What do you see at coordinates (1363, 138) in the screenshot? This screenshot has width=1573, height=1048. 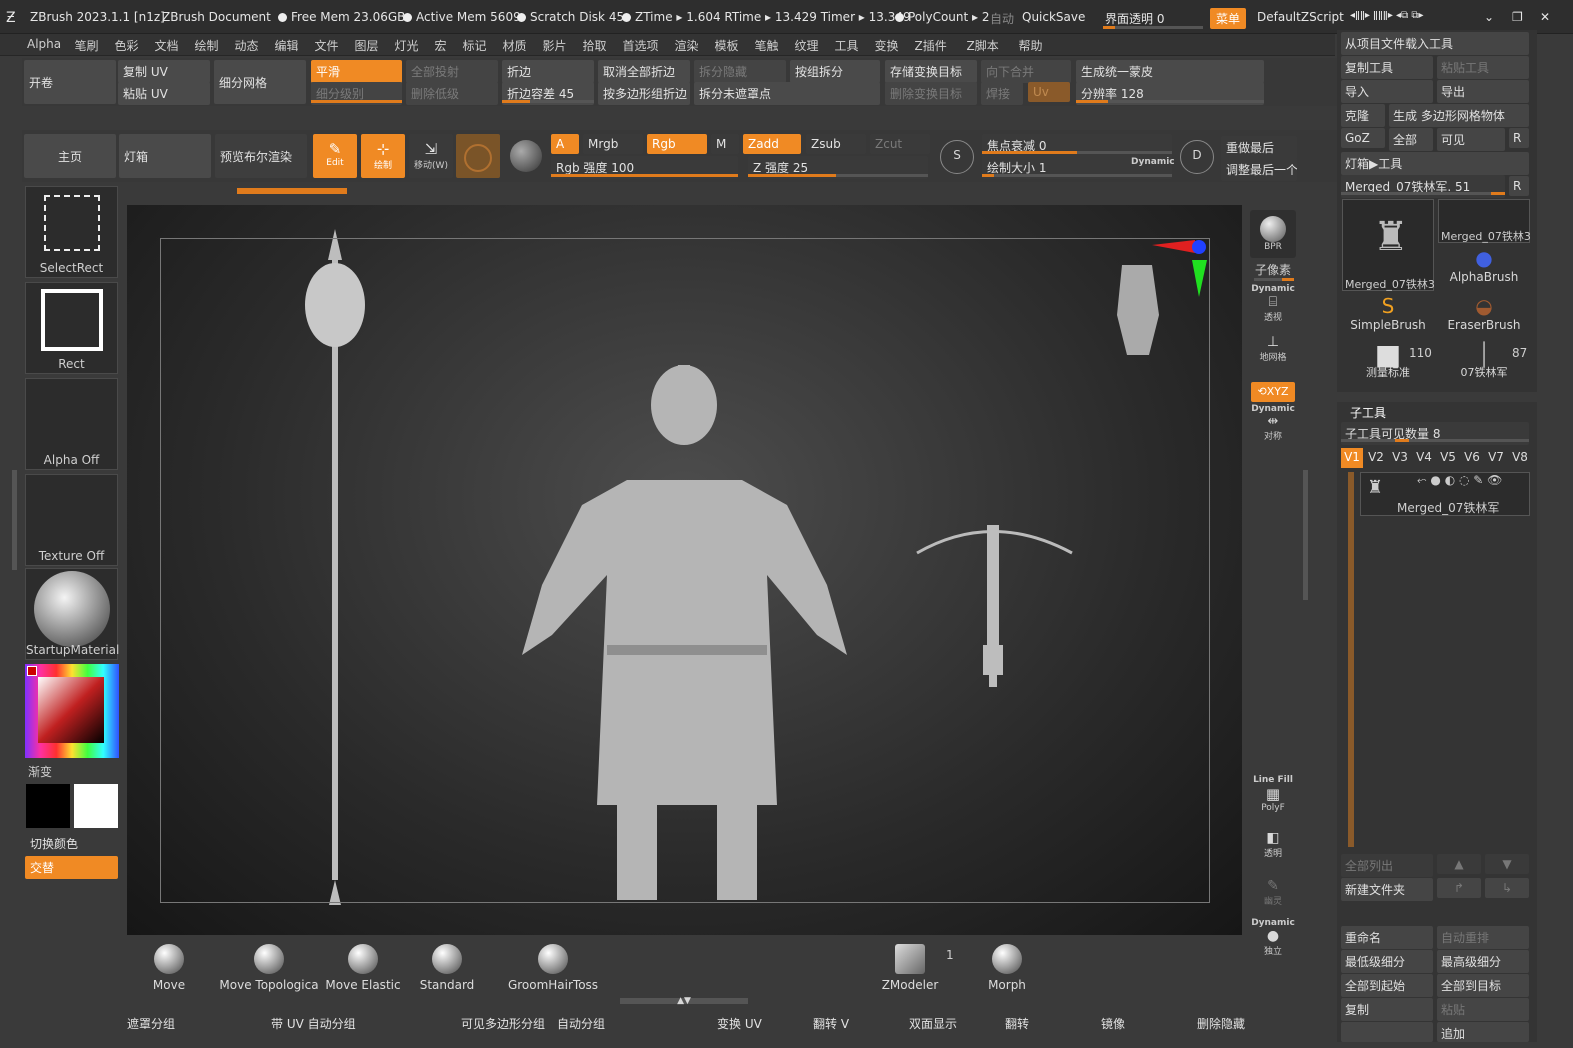 I see `goz-button: GoZ` at bounding box center [1363, 138].